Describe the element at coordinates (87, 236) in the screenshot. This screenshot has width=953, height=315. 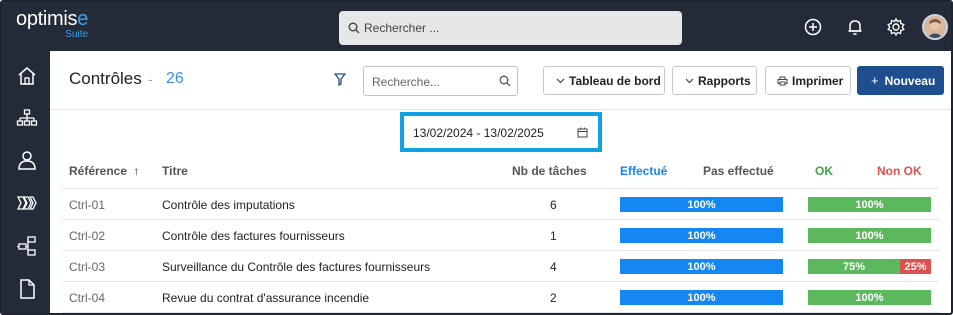
I see `cell-reference: Ctrl-02` at that location.